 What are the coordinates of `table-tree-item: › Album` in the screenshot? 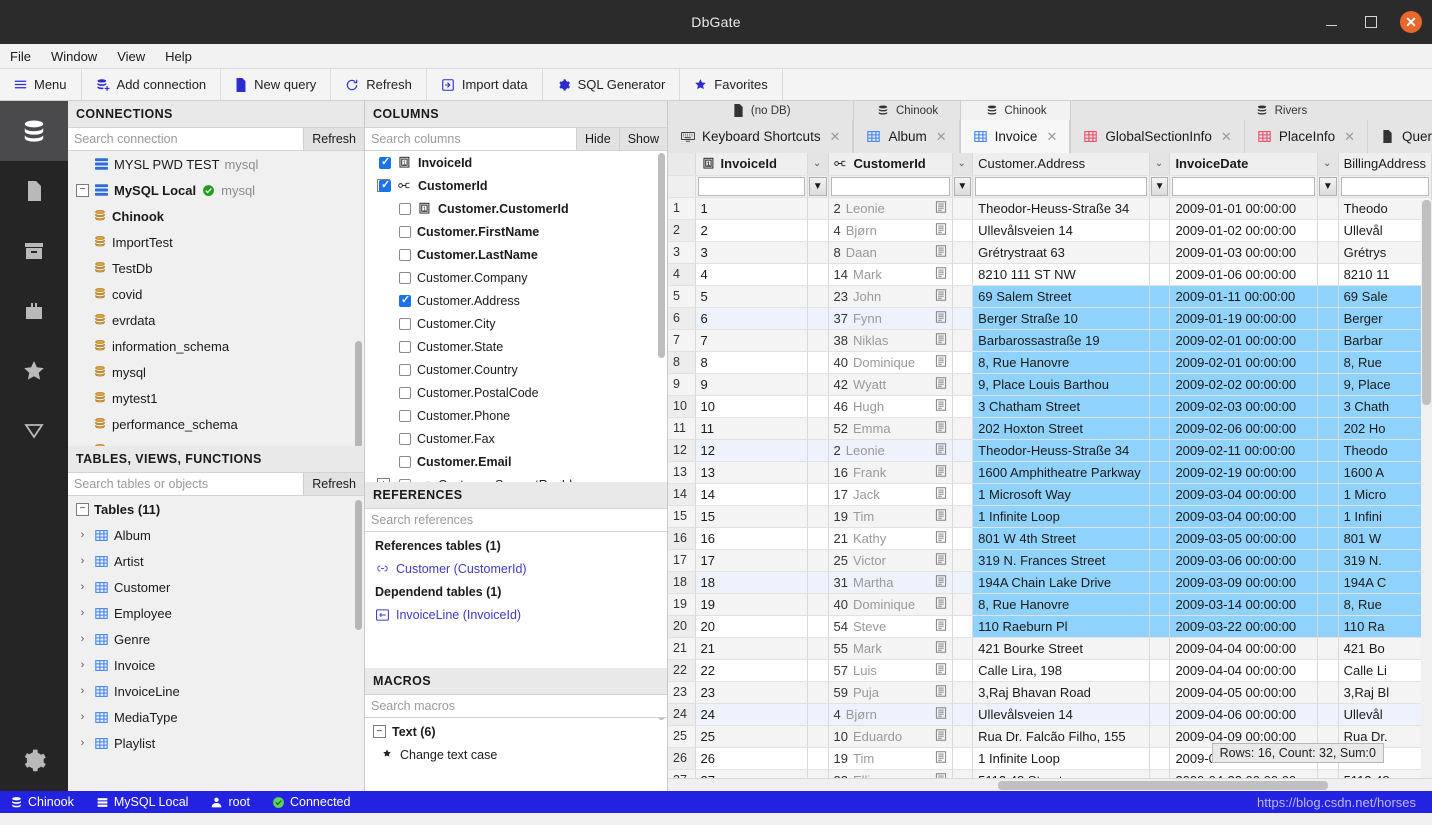 It's located at (216, 535).